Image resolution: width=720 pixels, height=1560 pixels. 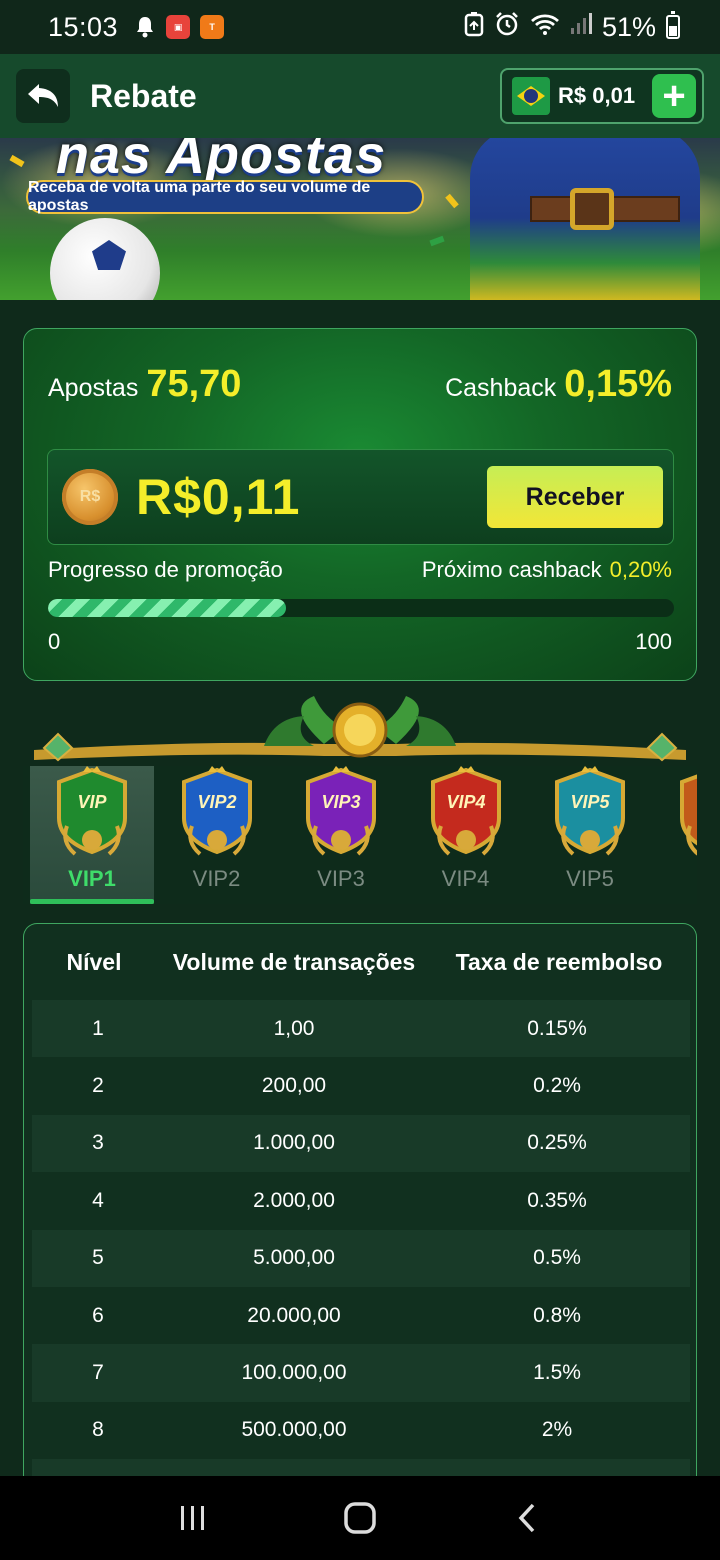 What do you see at coordinates (143, 95) in the screenshot?
I see `page-title: Rebate` at bounding box center [143, 95].